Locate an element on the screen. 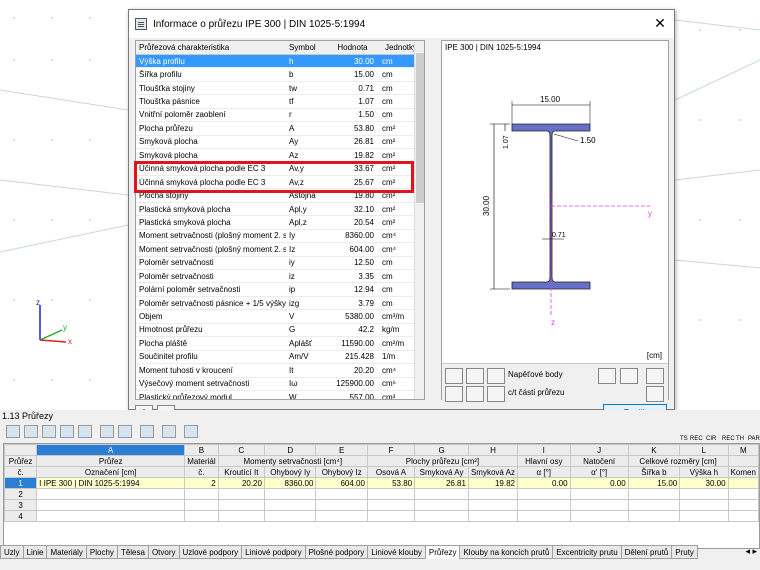 The height and width of the screenshot is (570, 760). col-letter-l: L is located at coordinates (704, 450).